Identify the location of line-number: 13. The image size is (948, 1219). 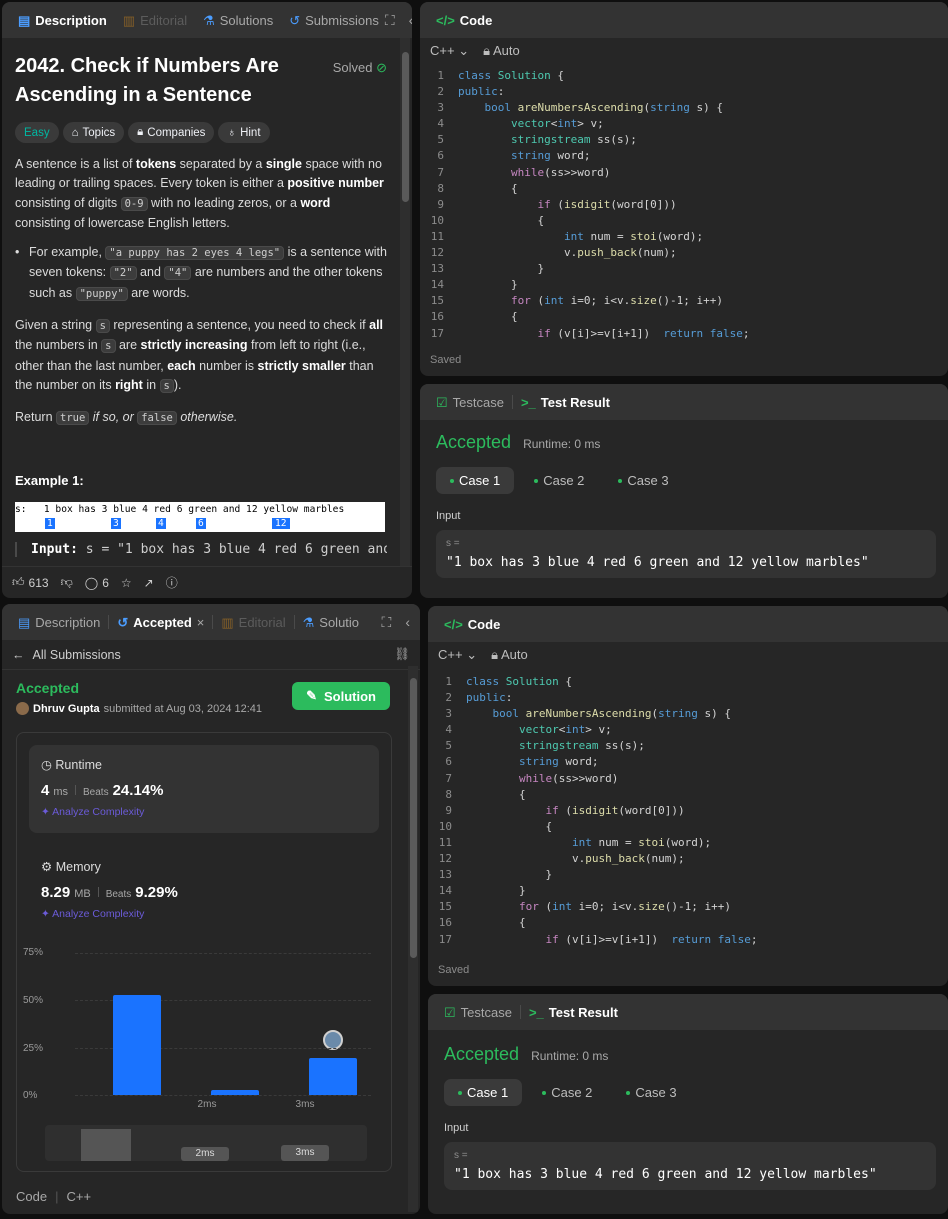
(445, 875).